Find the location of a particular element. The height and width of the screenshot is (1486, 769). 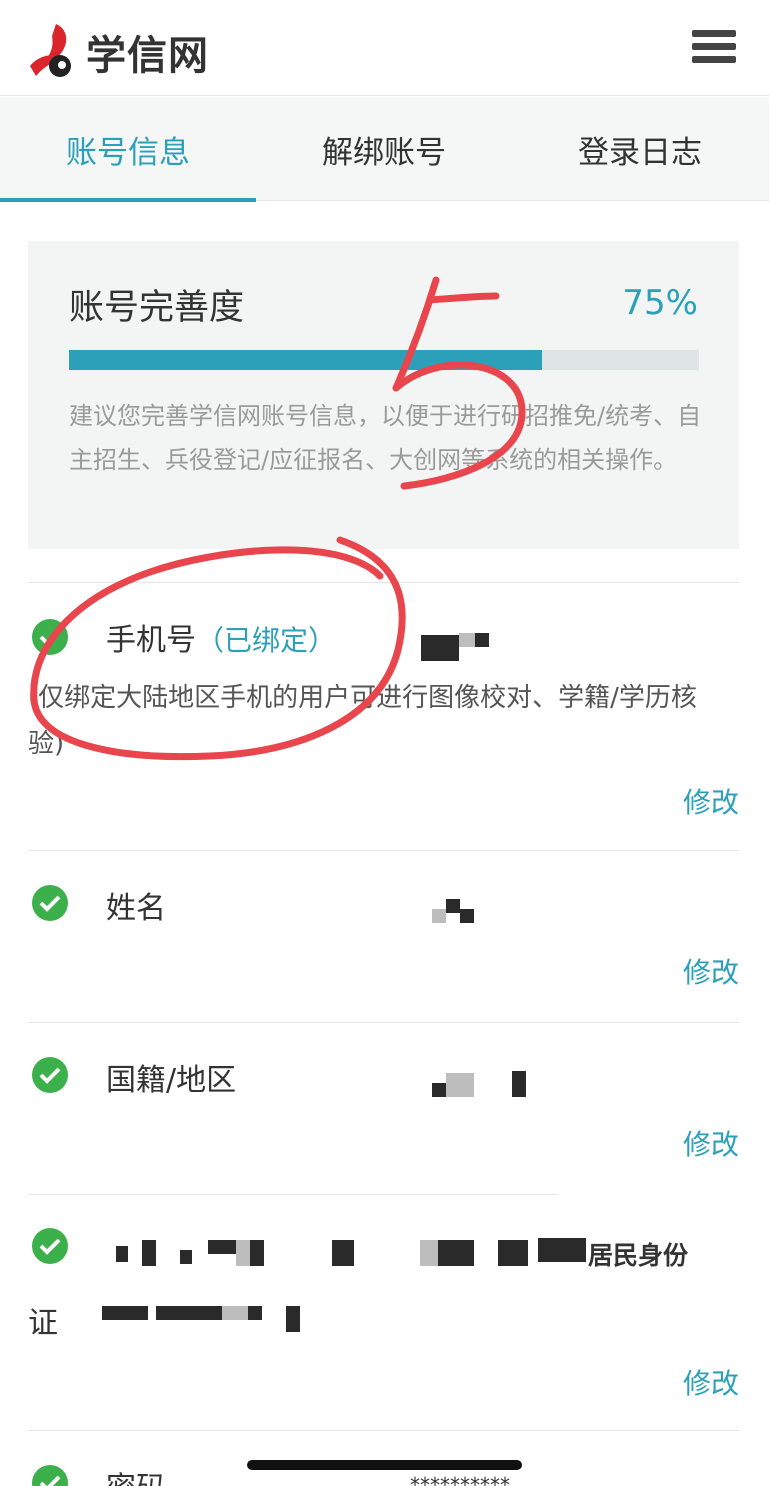

hamburger-menu-icon is located at coordinates (714, 50).